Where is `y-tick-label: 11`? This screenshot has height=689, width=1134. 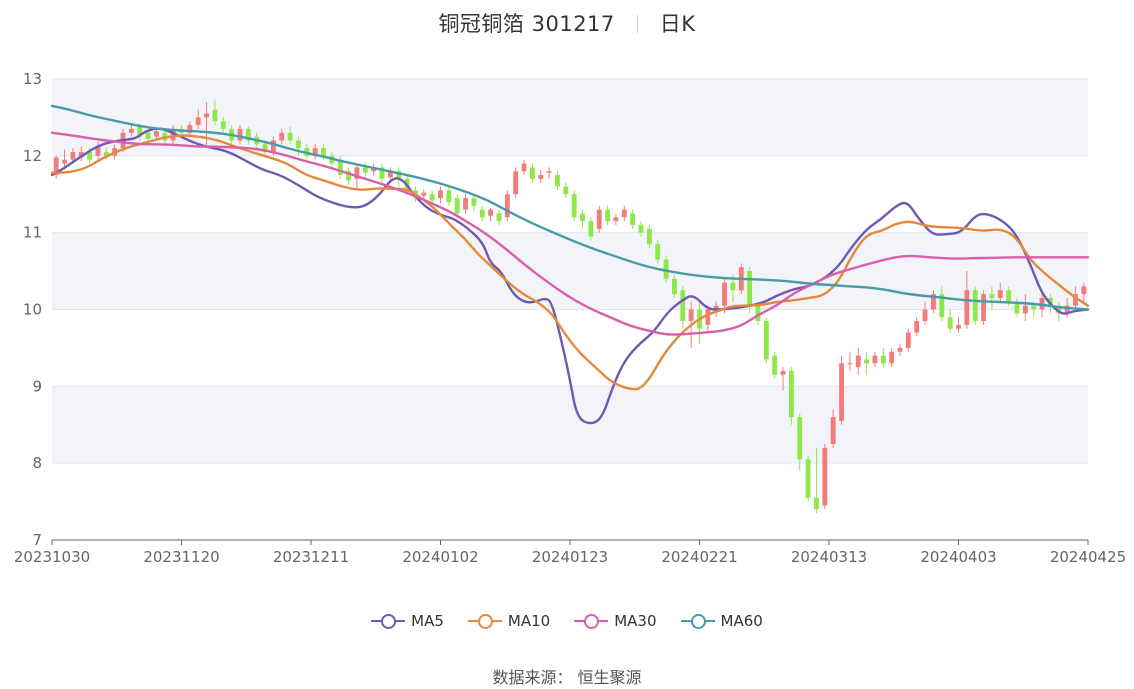
y-tick-label: 11 is located at coordinates (32, 233).